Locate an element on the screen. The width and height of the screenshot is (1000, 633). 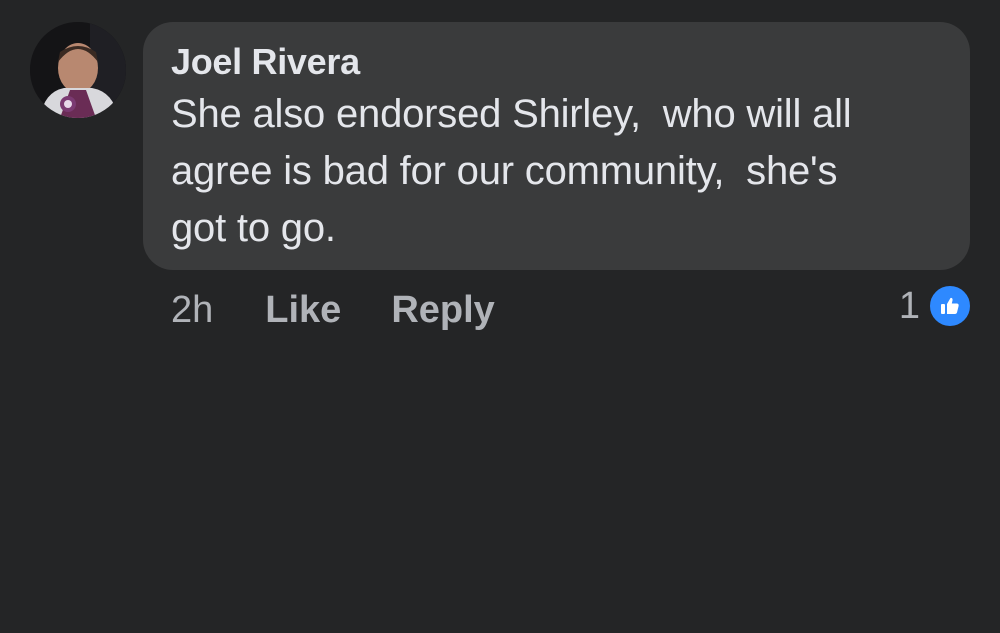
profile-photo is located at coordinates (78, 70).